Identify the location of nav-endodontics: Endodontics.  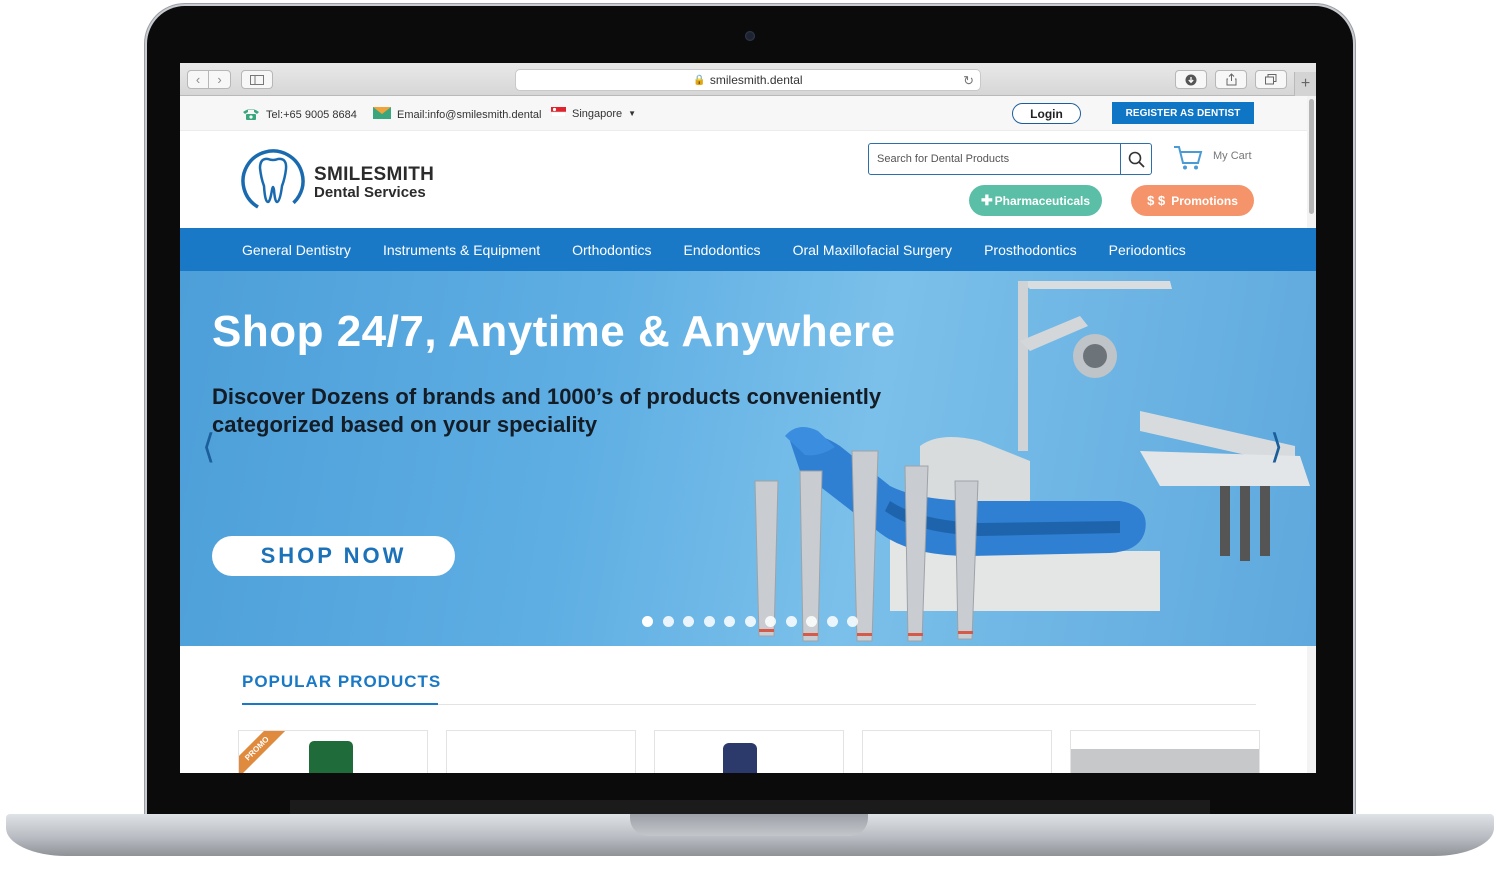
(722, 250).